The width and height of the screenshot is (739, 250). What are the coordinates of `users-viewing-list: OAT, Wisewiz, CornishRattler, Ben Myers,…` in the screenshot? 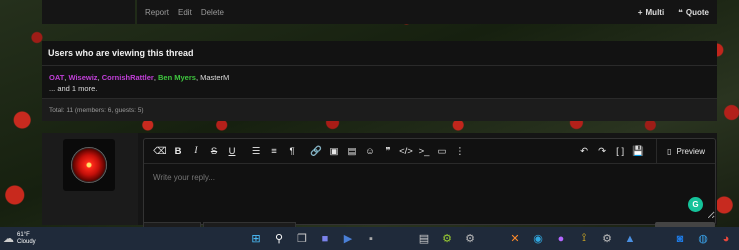 It's located at (379, 83).